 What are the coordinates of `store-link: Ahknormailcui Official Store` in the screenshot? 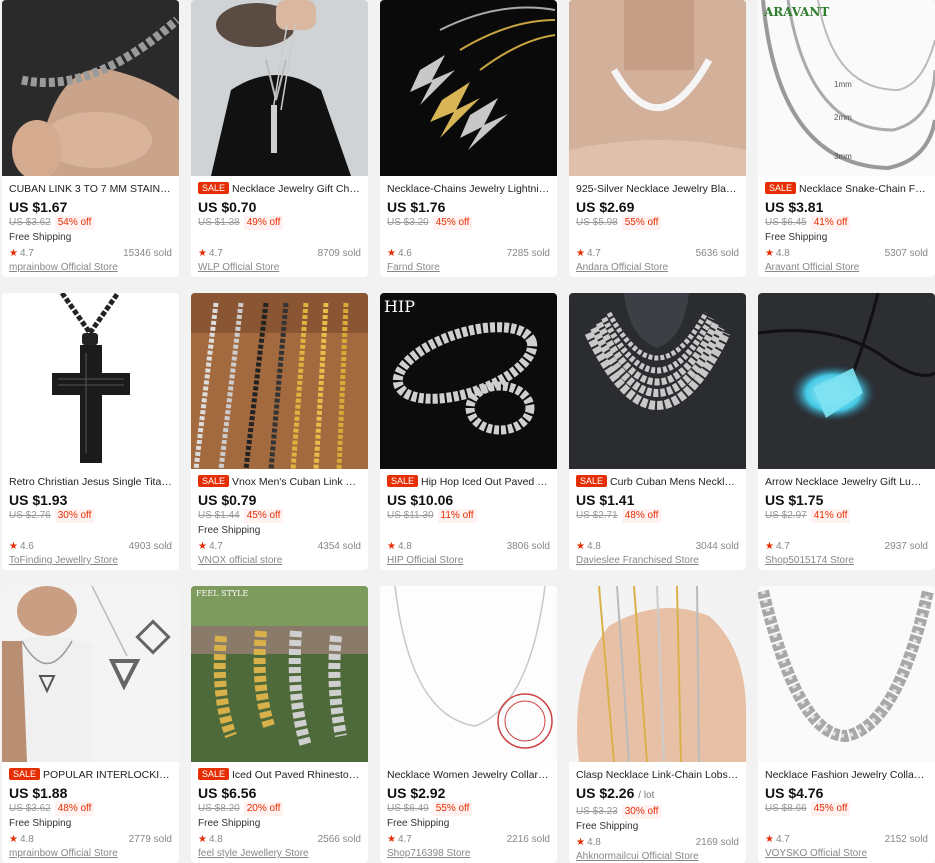 It's located at (657, 856).